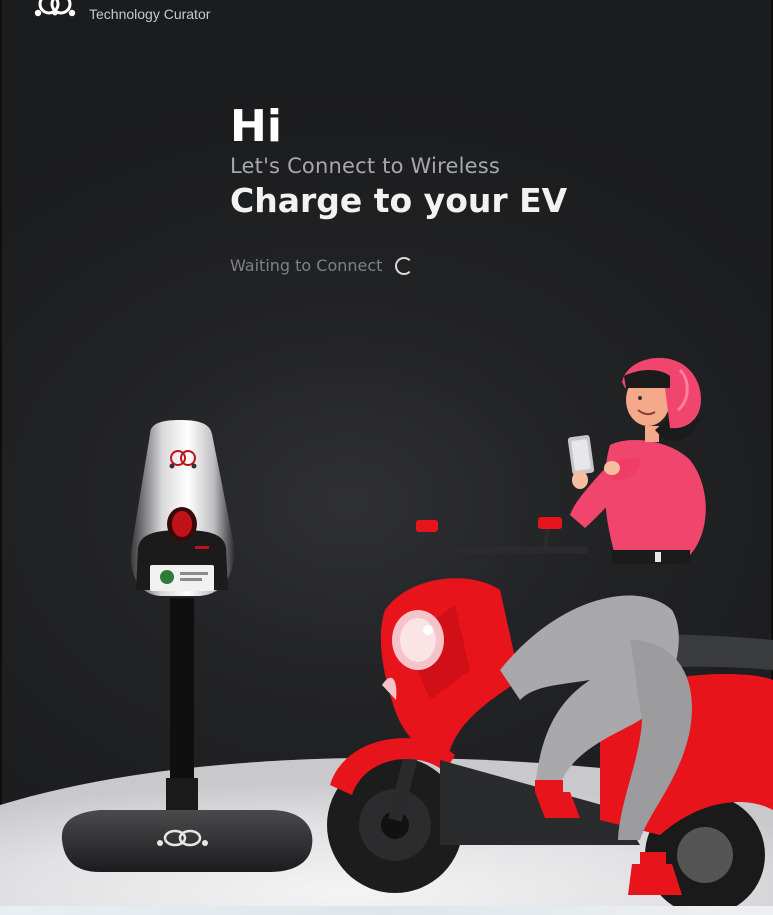 The image size is (773, 915). I want to click on status-text: Waiting to Connect, so click(306, 265).